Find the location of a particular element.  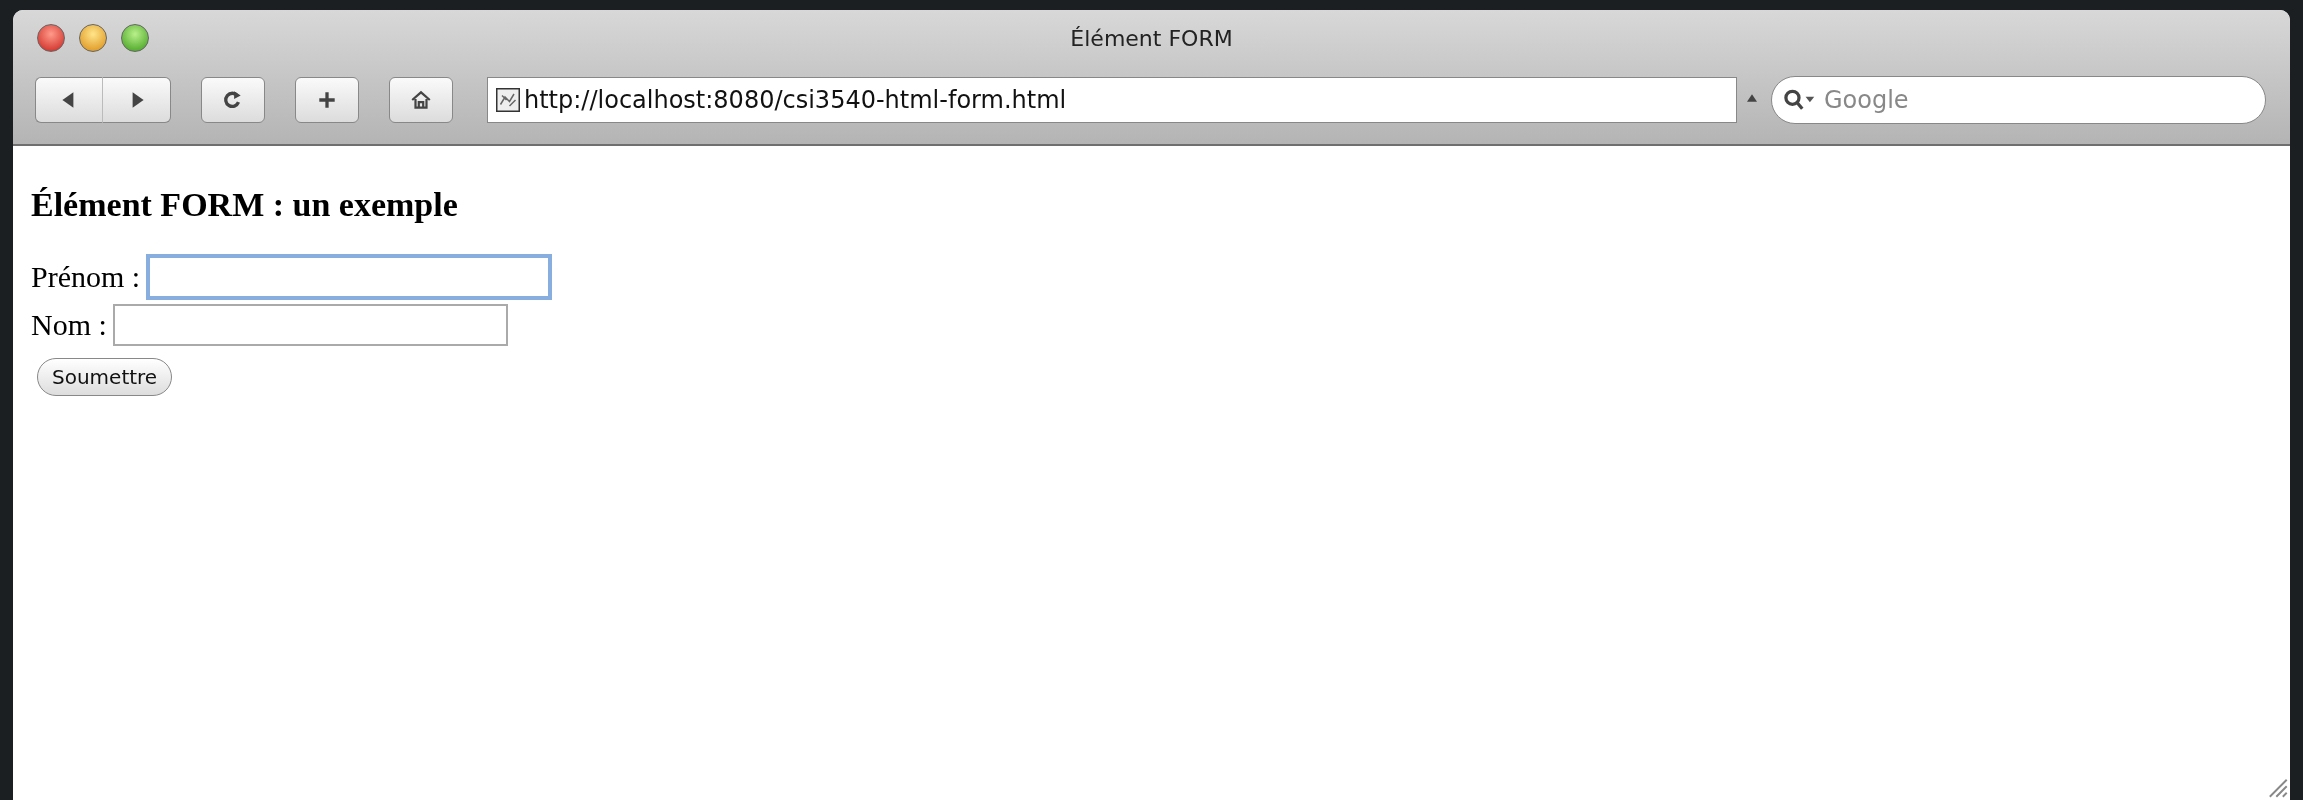

address-field: http://localhost:8080/csi3540-html-form.html is located at coordinates (1112, 100).